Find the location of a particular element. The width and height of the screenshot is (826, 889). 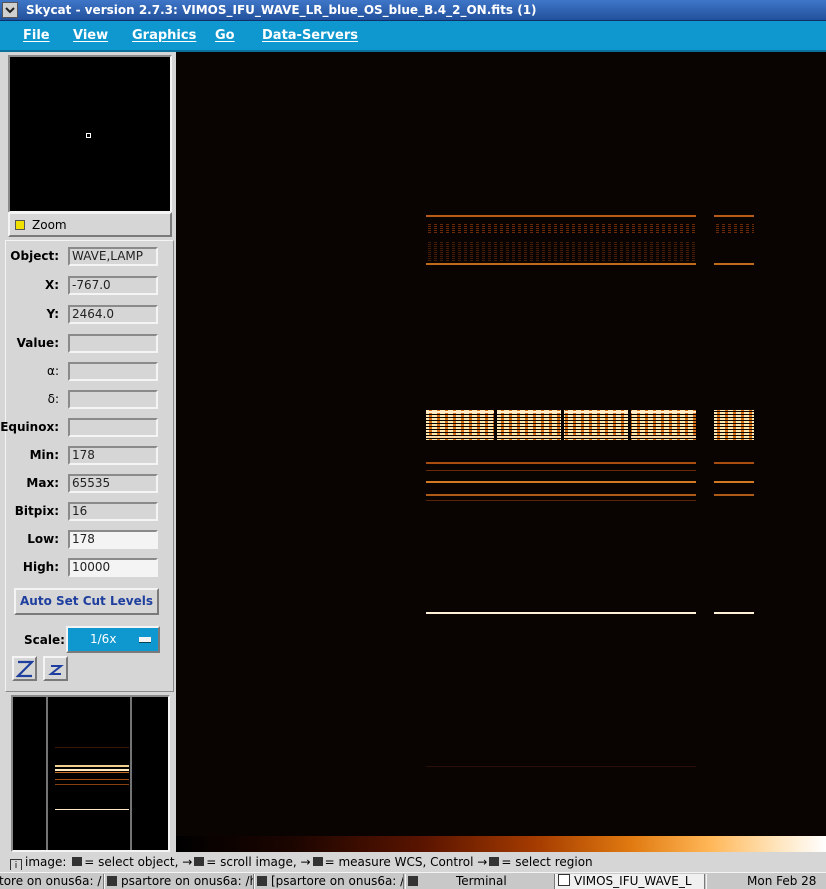

taskbar-item-terminal-2: psartore on onus6a: /h is located at coordinates (179, 881).